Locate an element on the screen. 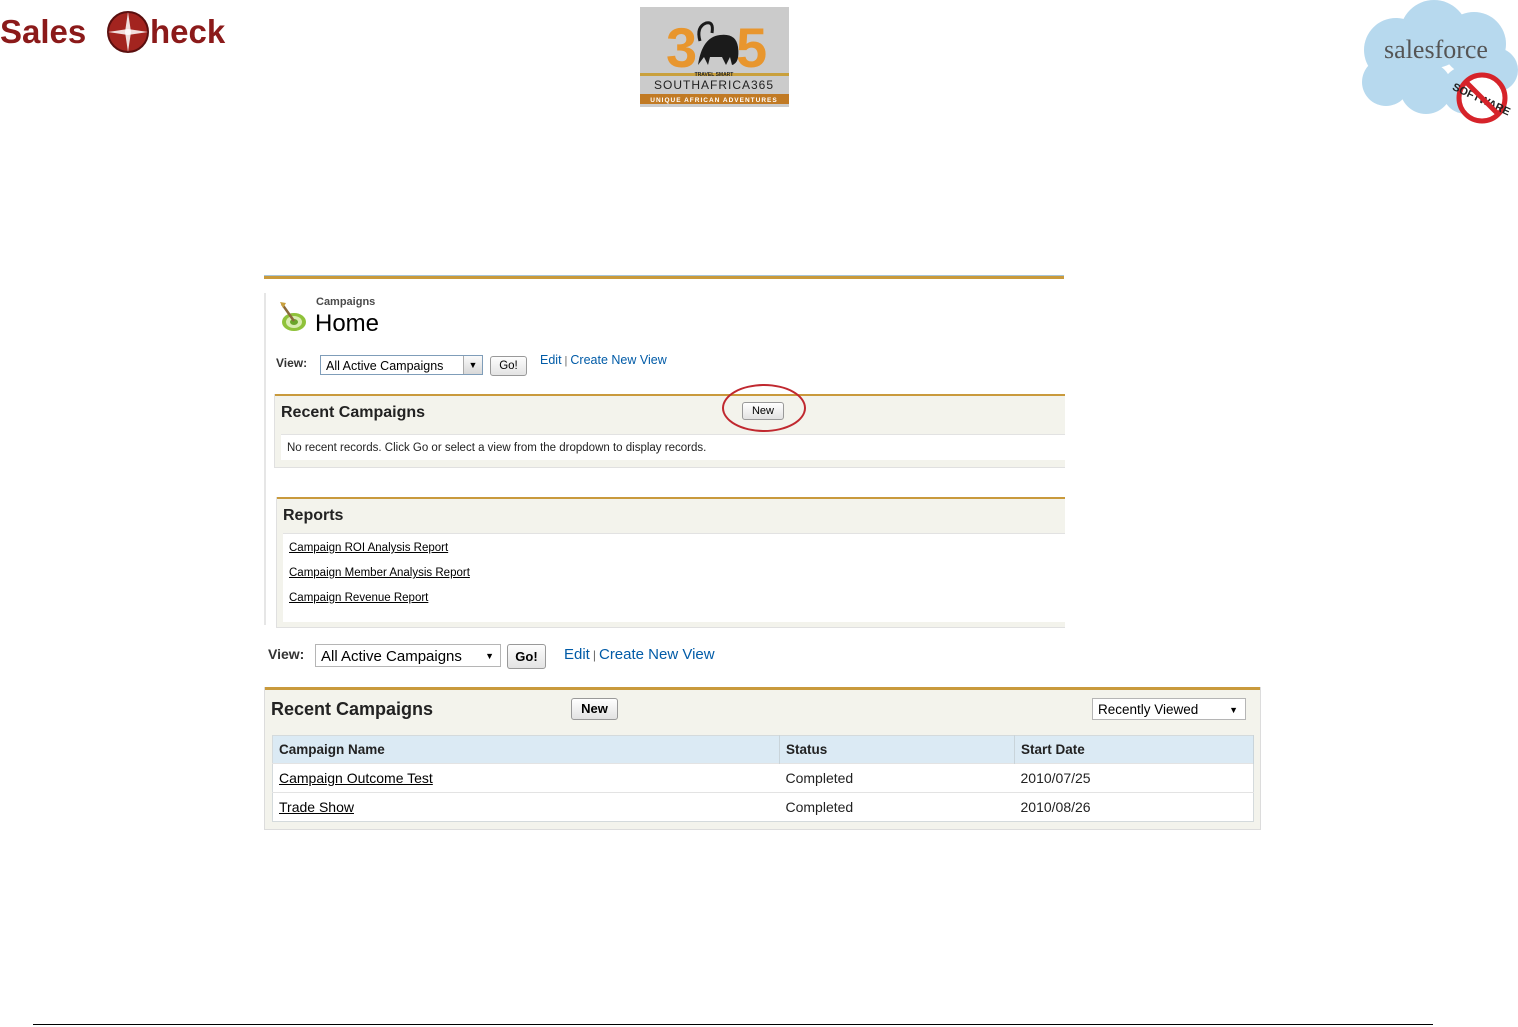 The image size is (1518, 1027). column-header-campaign-name: Campaign Name is located at coordinates (526, 749).